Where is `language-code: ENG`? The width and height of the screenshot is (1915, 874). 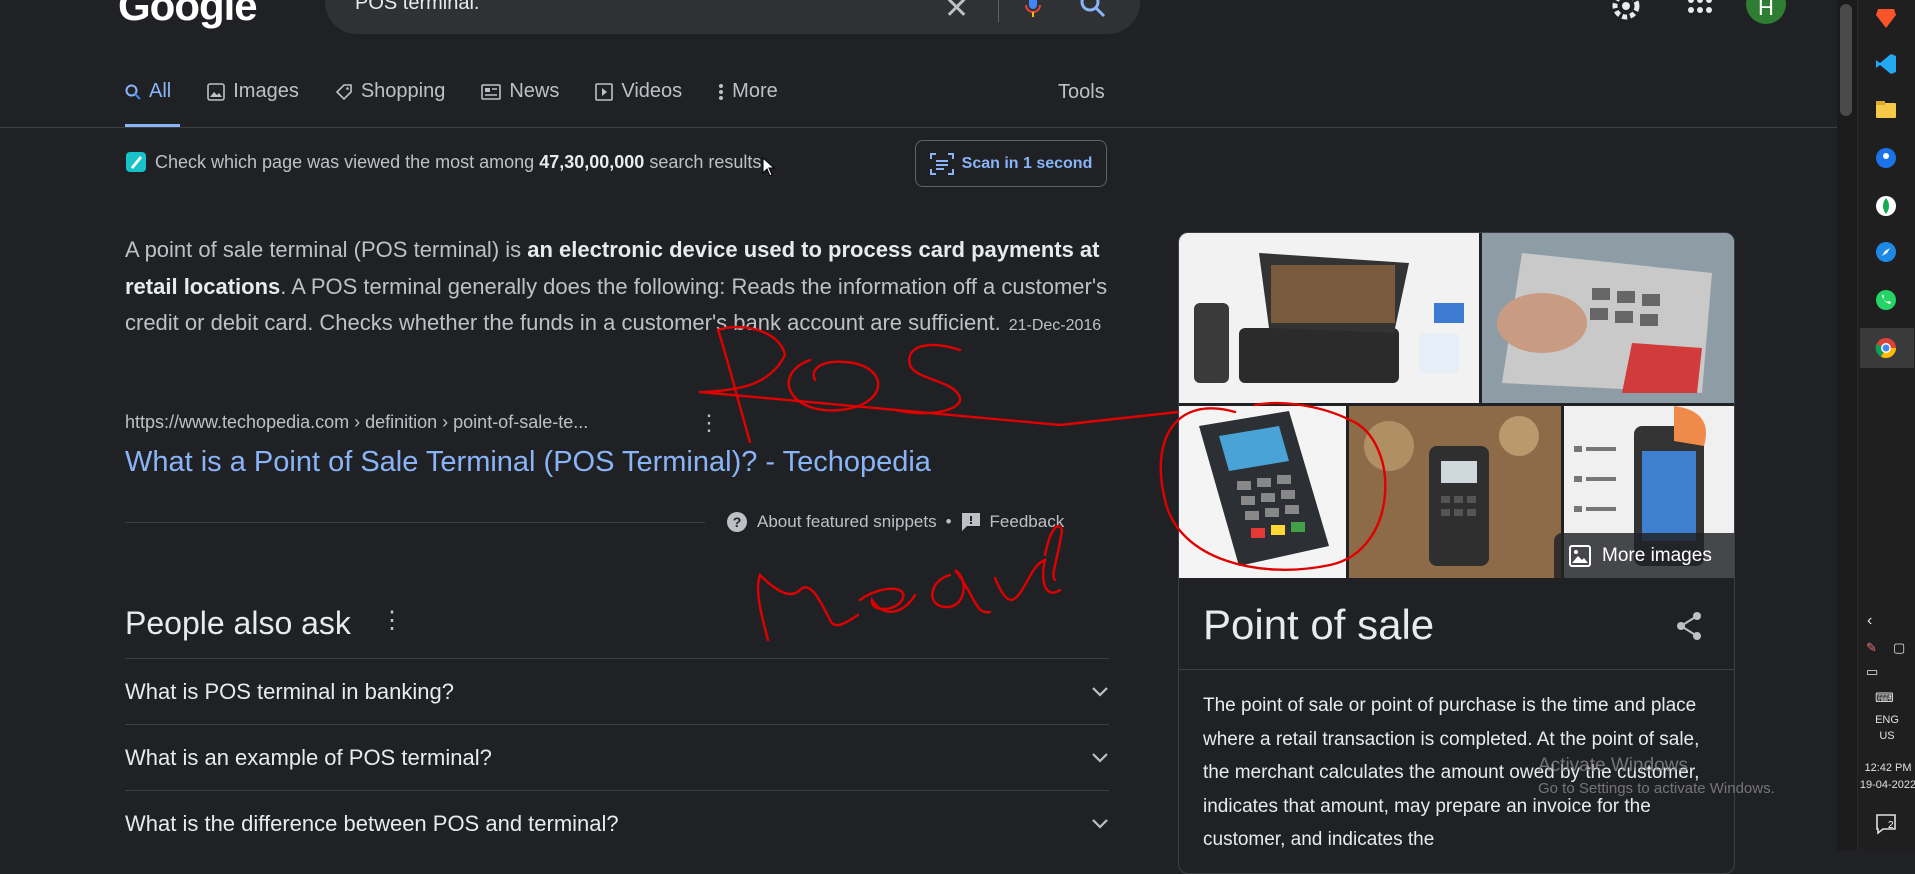
language-code: ENG is located at coordinates (1887, 720).